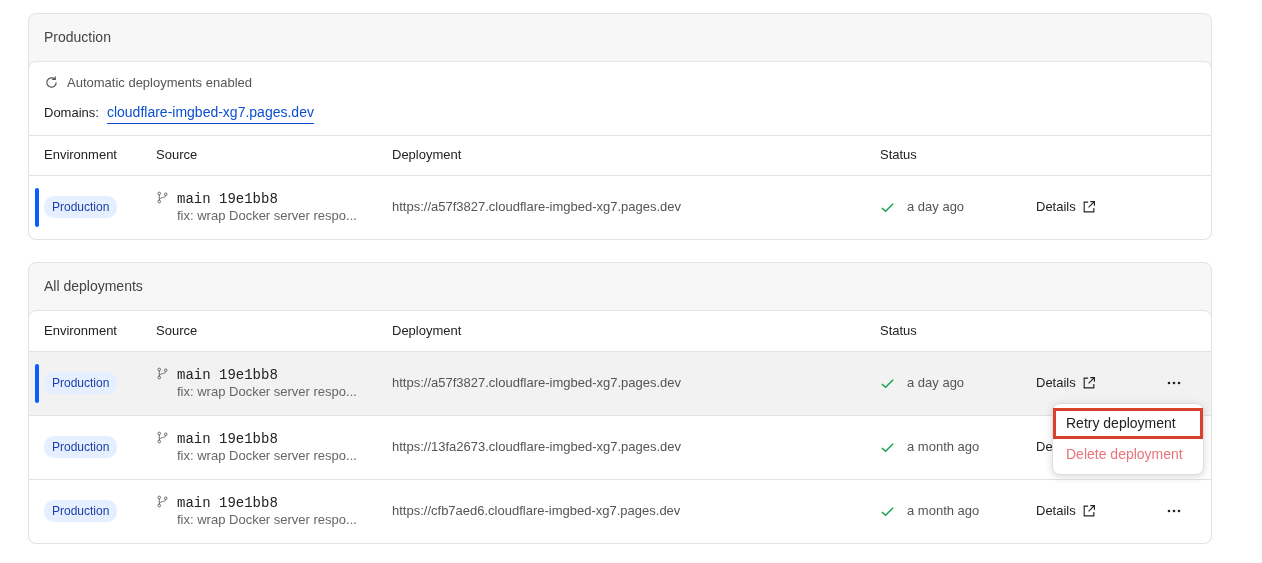 This screenshot has height=563, width=1262. I want to click on refresh-icon, so click(51, 83).